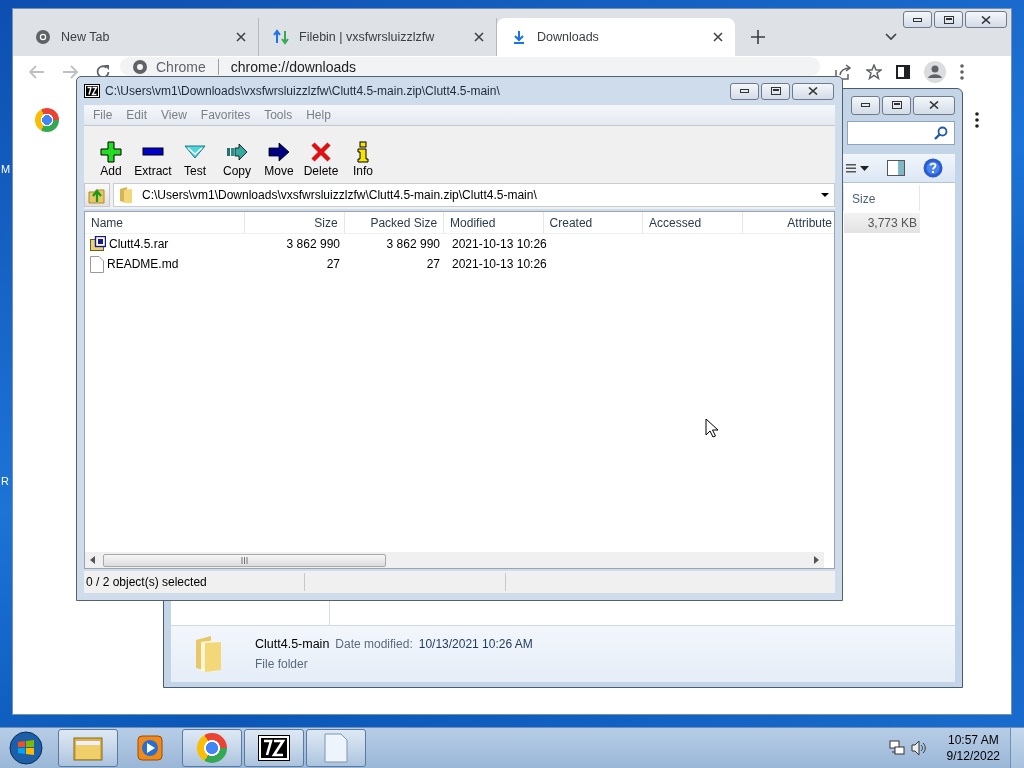  What do you see at coordinates (137, 115) in the screenshot?
I see `menu-item: Edit` at bounding box center [137, 115].